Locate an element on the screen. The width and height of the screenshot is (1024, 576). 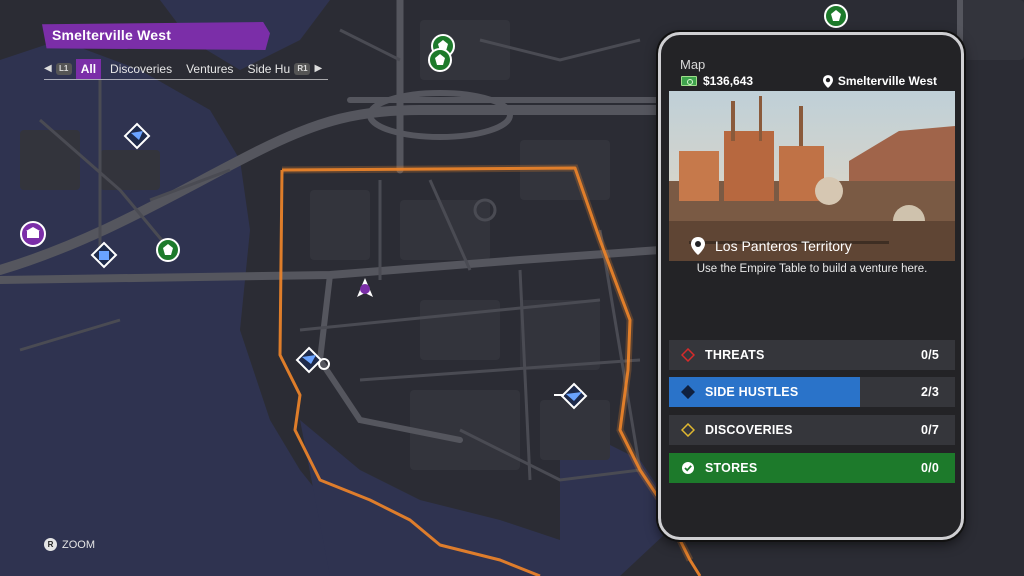
stores-label: STORES is located at coordinates (731, 468).